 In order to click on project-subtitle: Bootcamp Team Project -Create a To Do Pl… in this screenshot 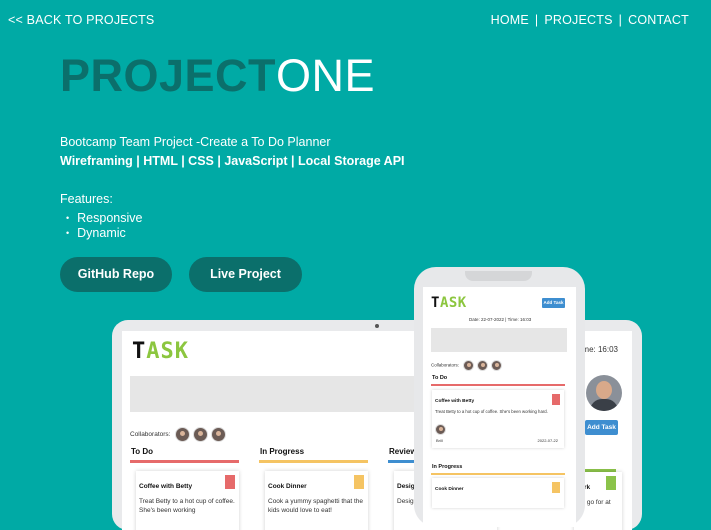, I will do `click(195, 142)`.